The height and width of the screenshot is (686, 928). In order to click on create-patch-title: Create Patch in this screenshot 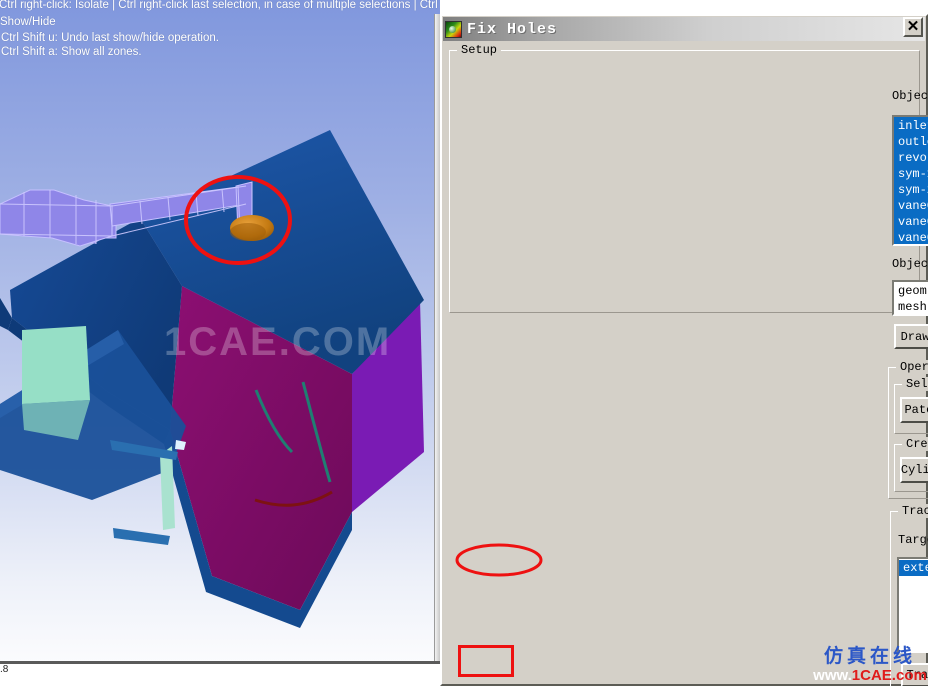, I will do `click(915, 444)`.